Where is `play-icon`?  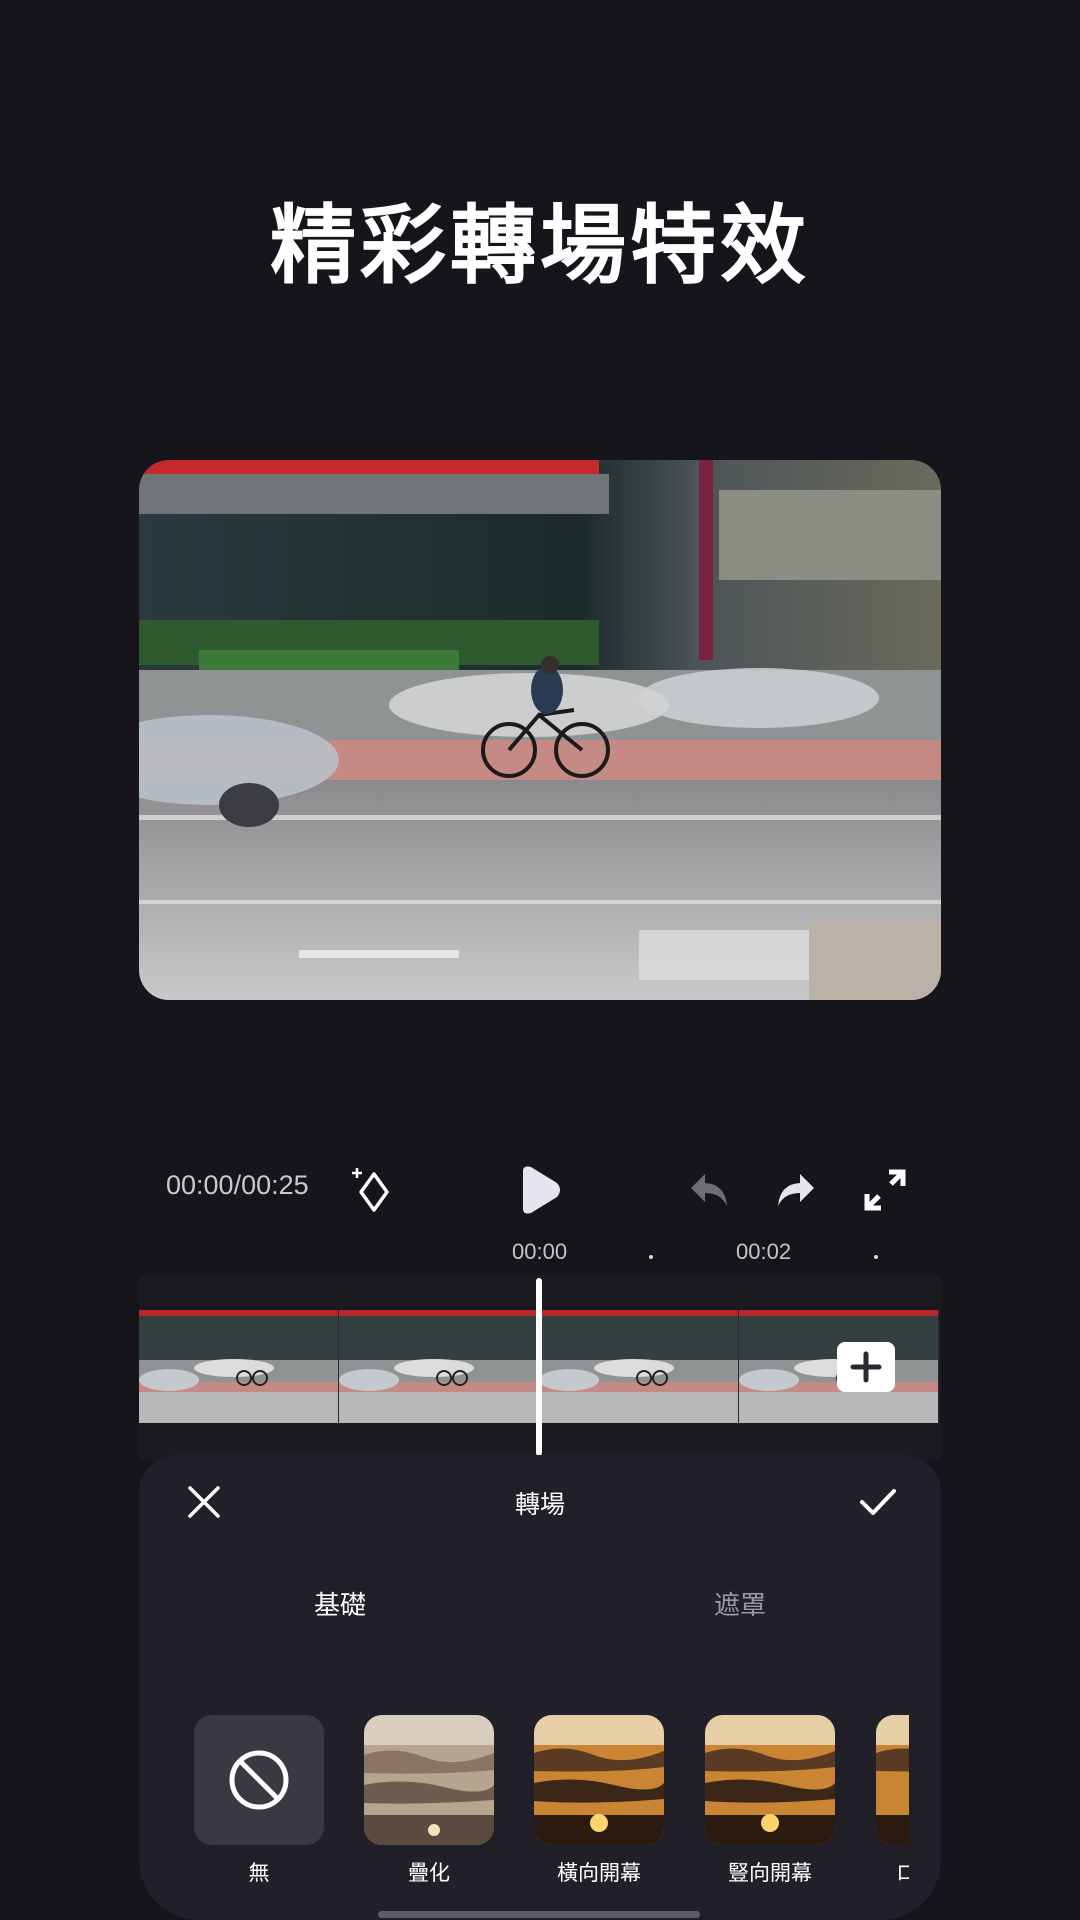
play-icon is located at coordinates (540, 1190).